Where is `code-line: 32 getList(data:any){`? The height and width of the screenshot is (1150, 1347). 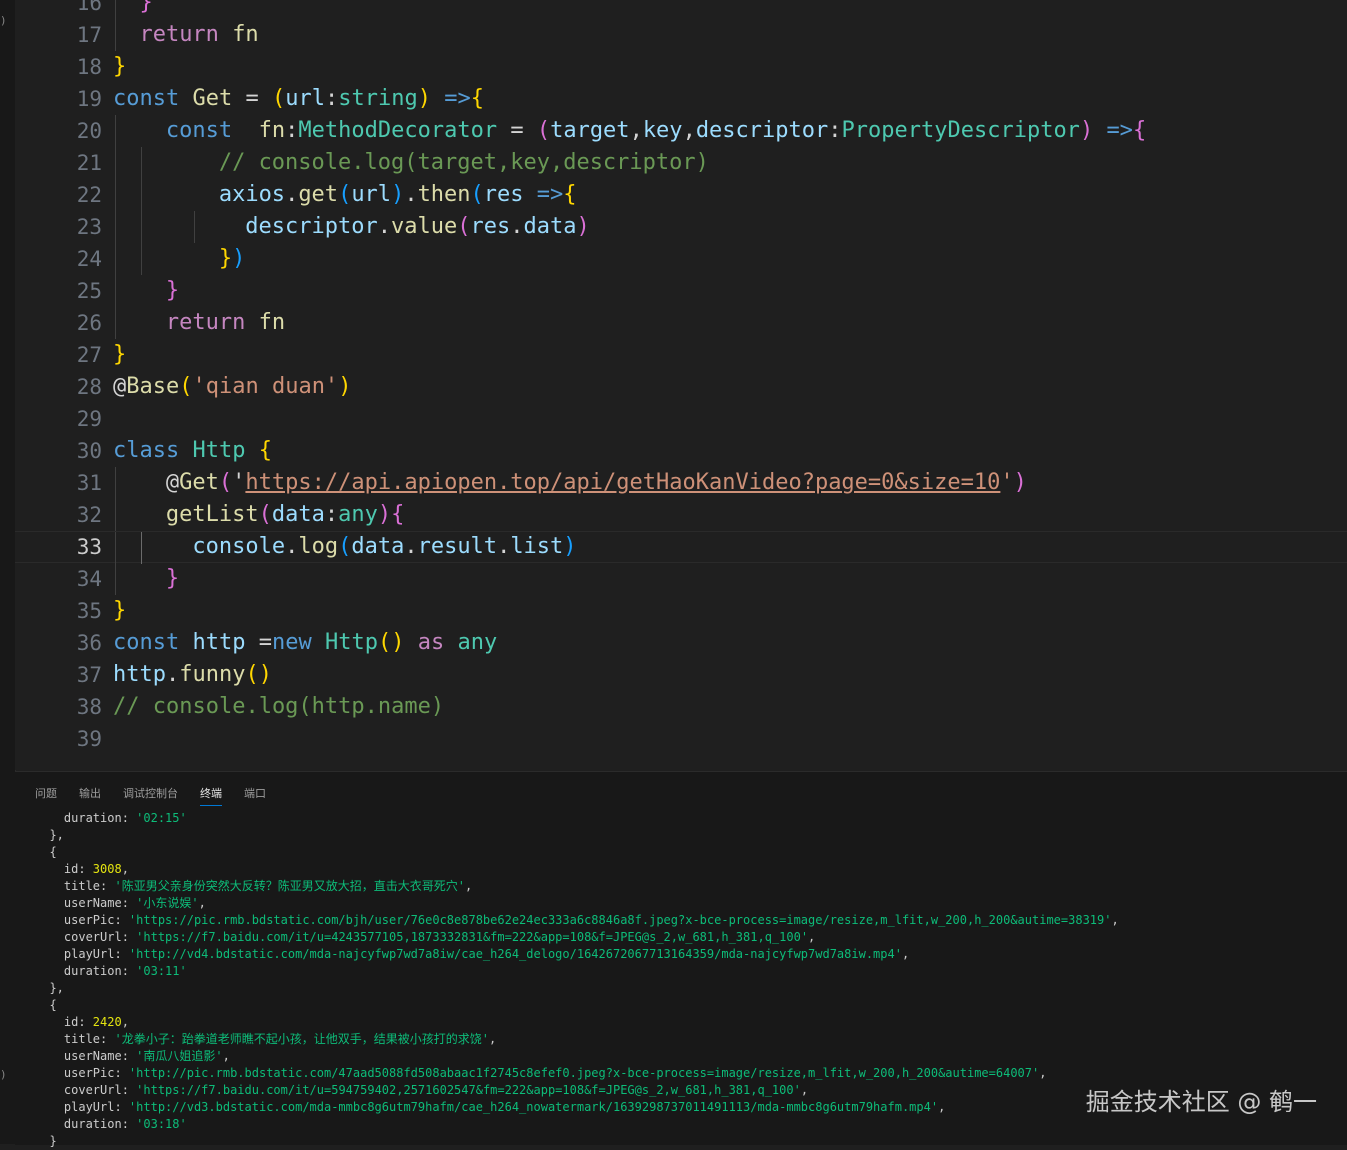 code-line: 32 getList(data:any){ is located at coordinates (681, 515).